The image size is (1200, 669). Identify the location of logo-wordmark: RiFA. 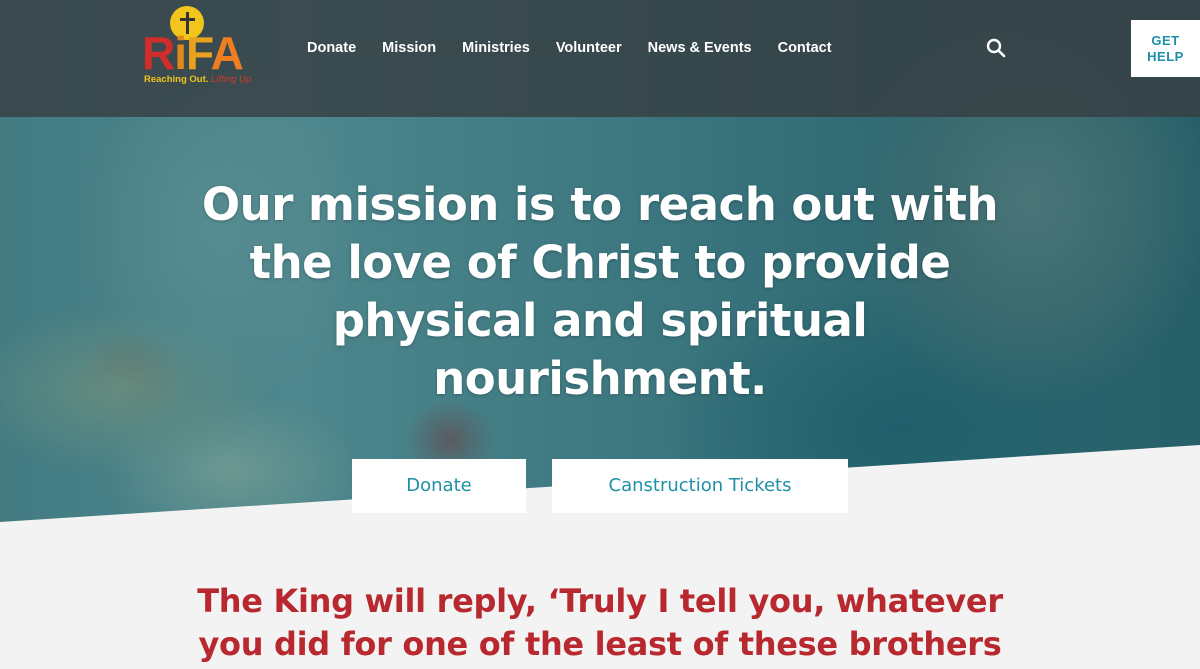
(193, 53).